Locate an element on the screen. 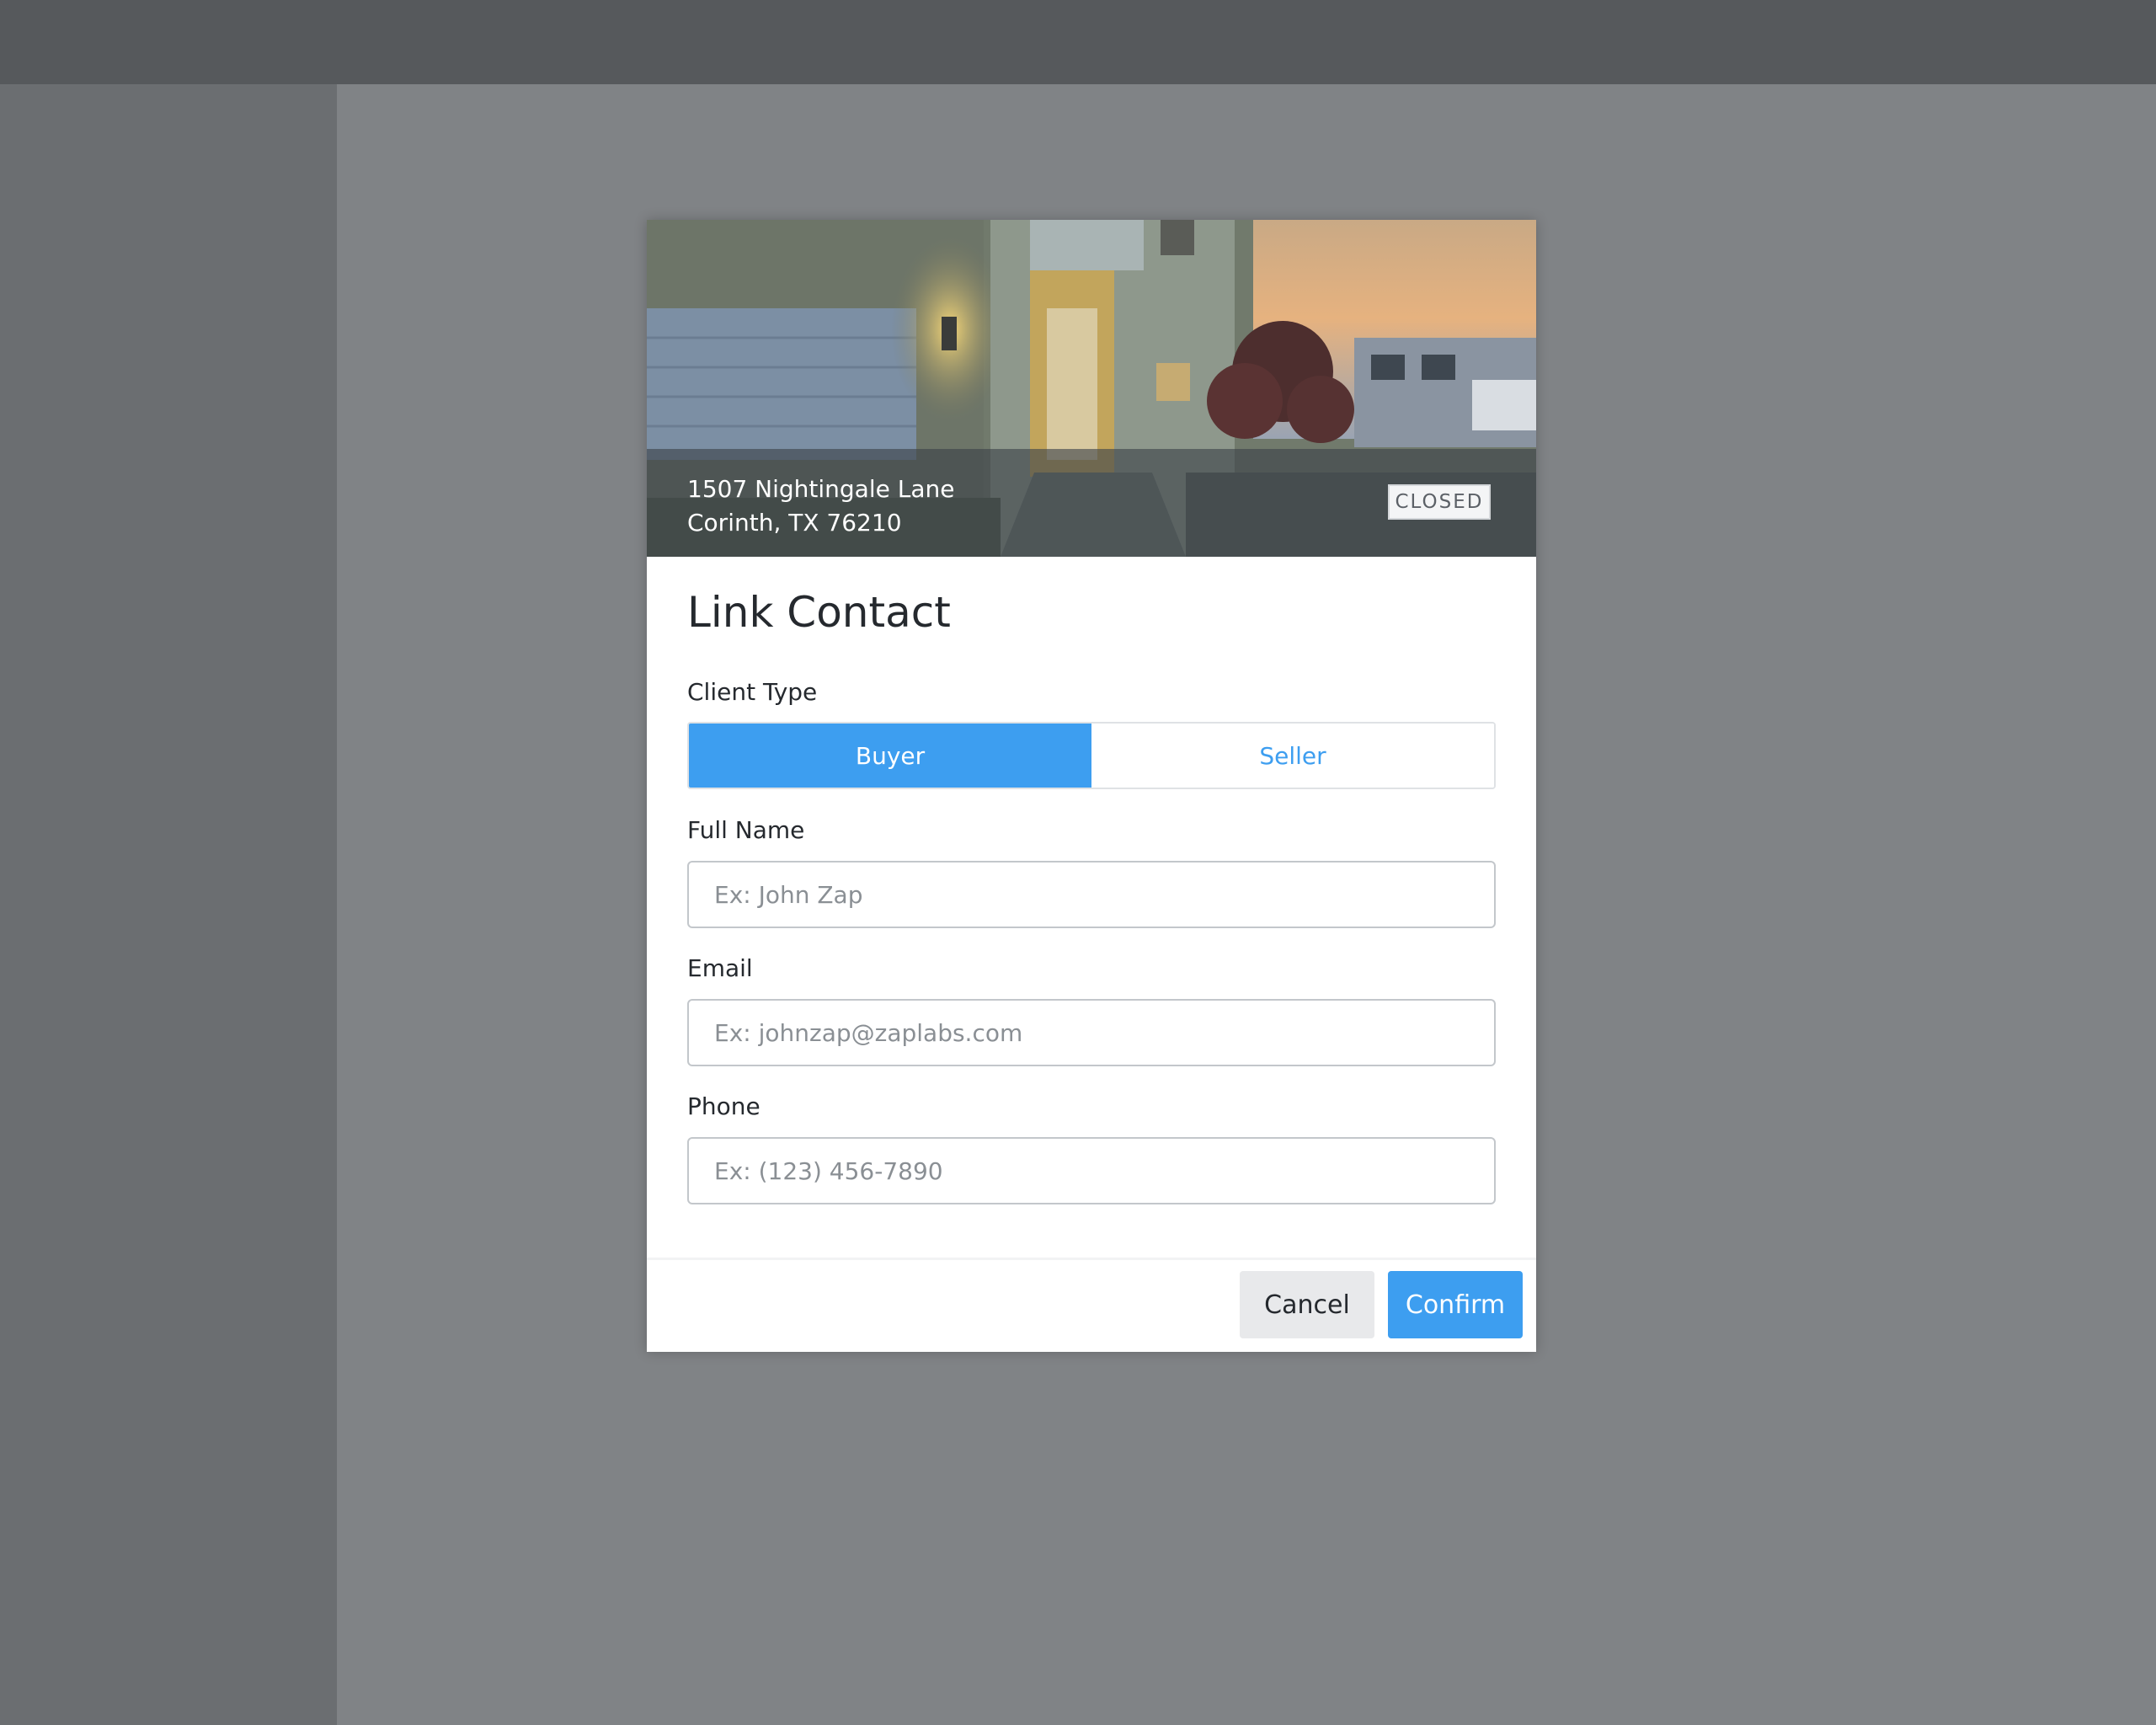  full-name-label: Full Name is located at coordinates (746, 830).